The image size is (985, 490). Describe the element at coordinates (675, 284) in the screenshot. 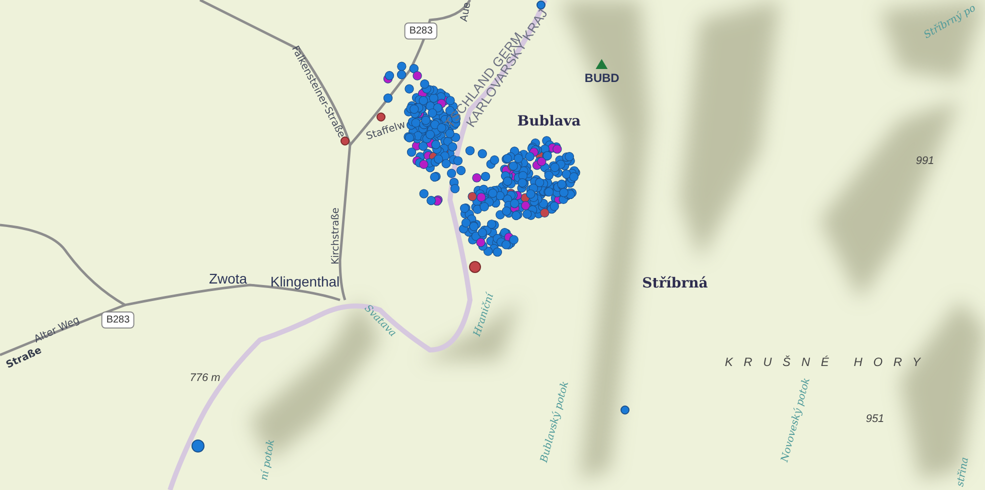

I see `map-label: Stříbrná` at that location.